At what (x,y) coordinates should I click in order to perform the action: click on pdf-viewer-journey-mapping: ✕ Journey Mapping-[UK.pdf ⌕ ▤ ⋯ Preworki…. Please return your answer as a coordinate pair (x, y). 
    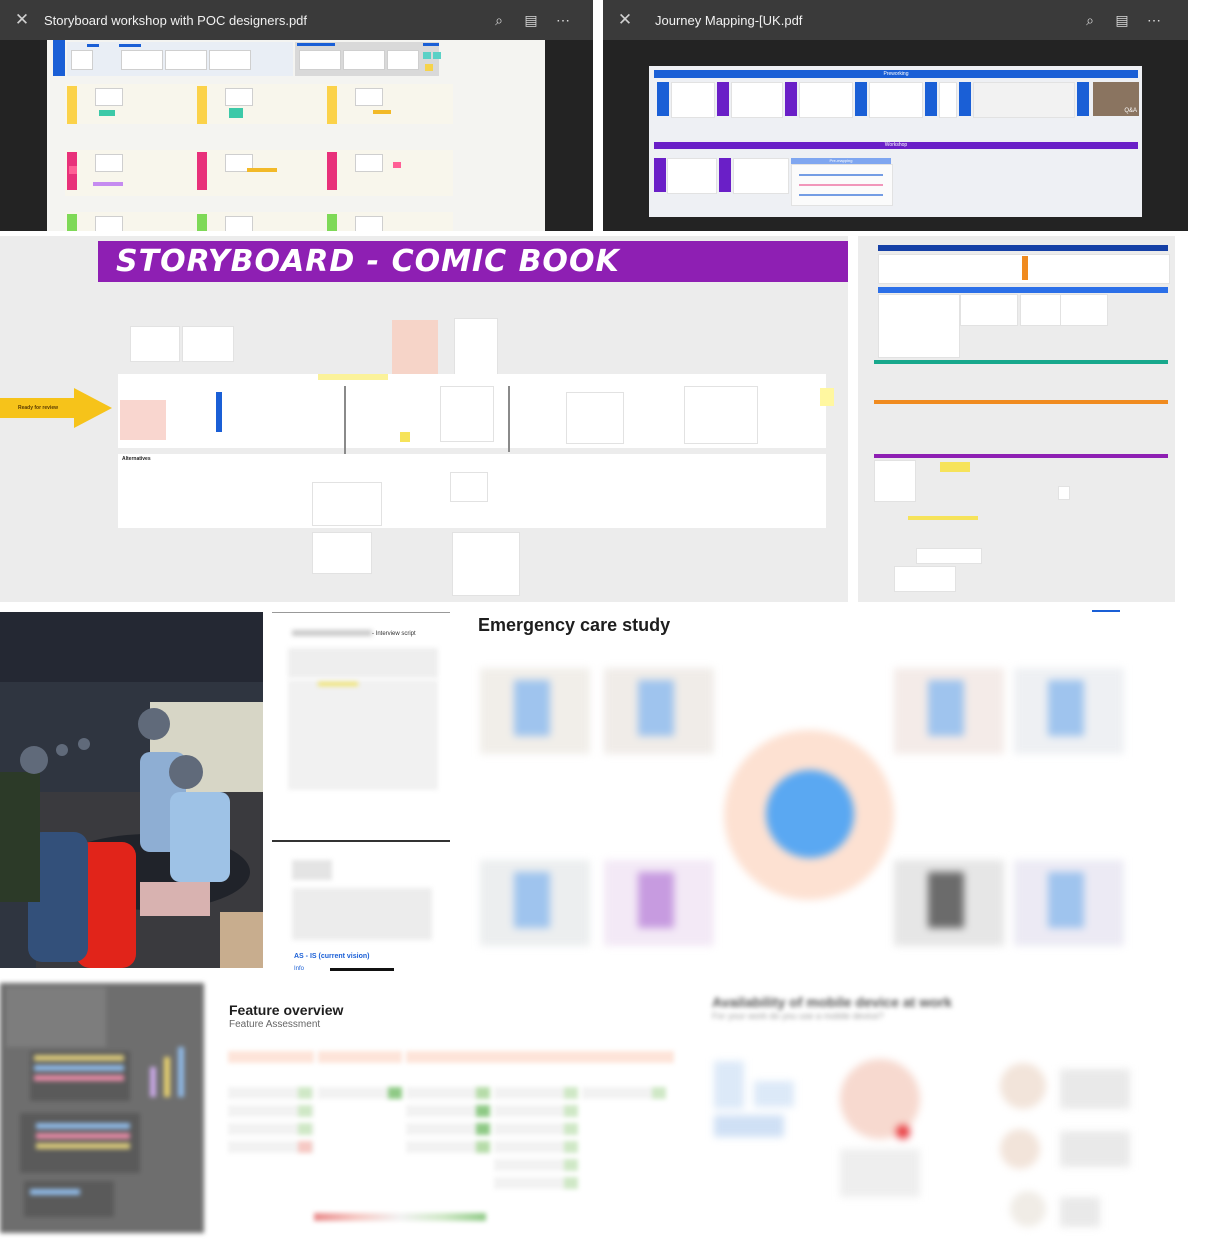
    Looking at the image, I should click on (895, 115).